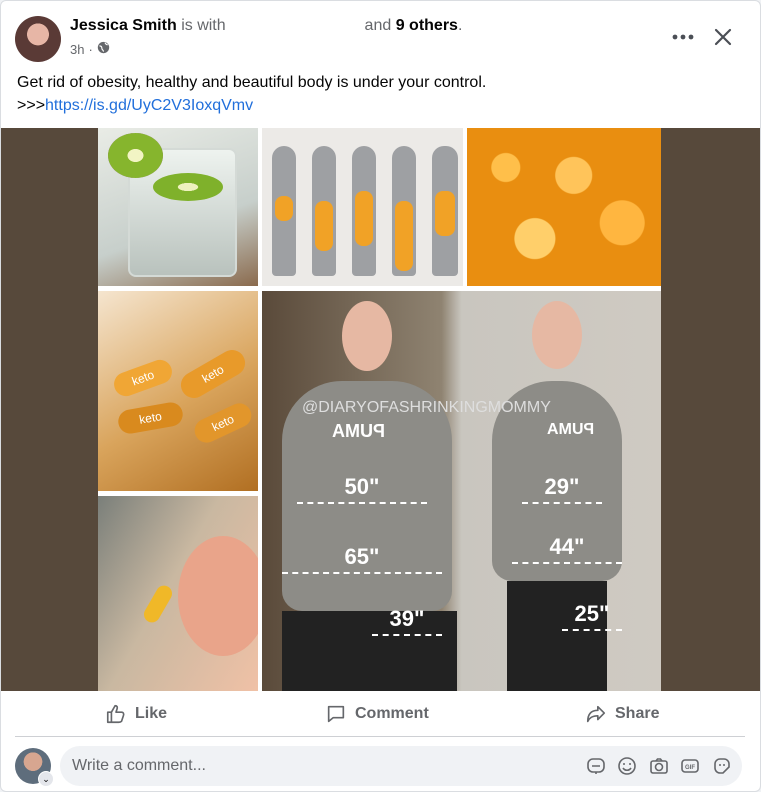 This screenshot has height=792, width=761. I want to click on after-hips: 44", so click(567, 549).